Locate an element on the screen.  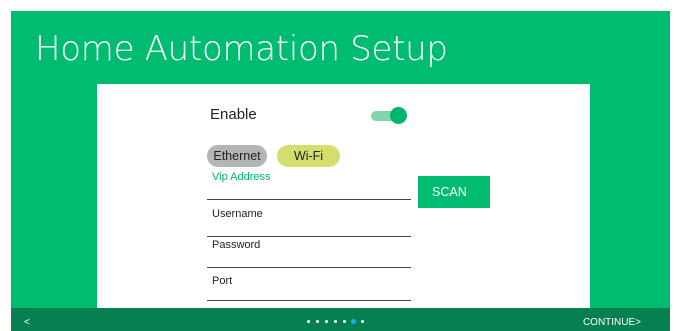
password-field: Password is located at coordinates (309, 253).